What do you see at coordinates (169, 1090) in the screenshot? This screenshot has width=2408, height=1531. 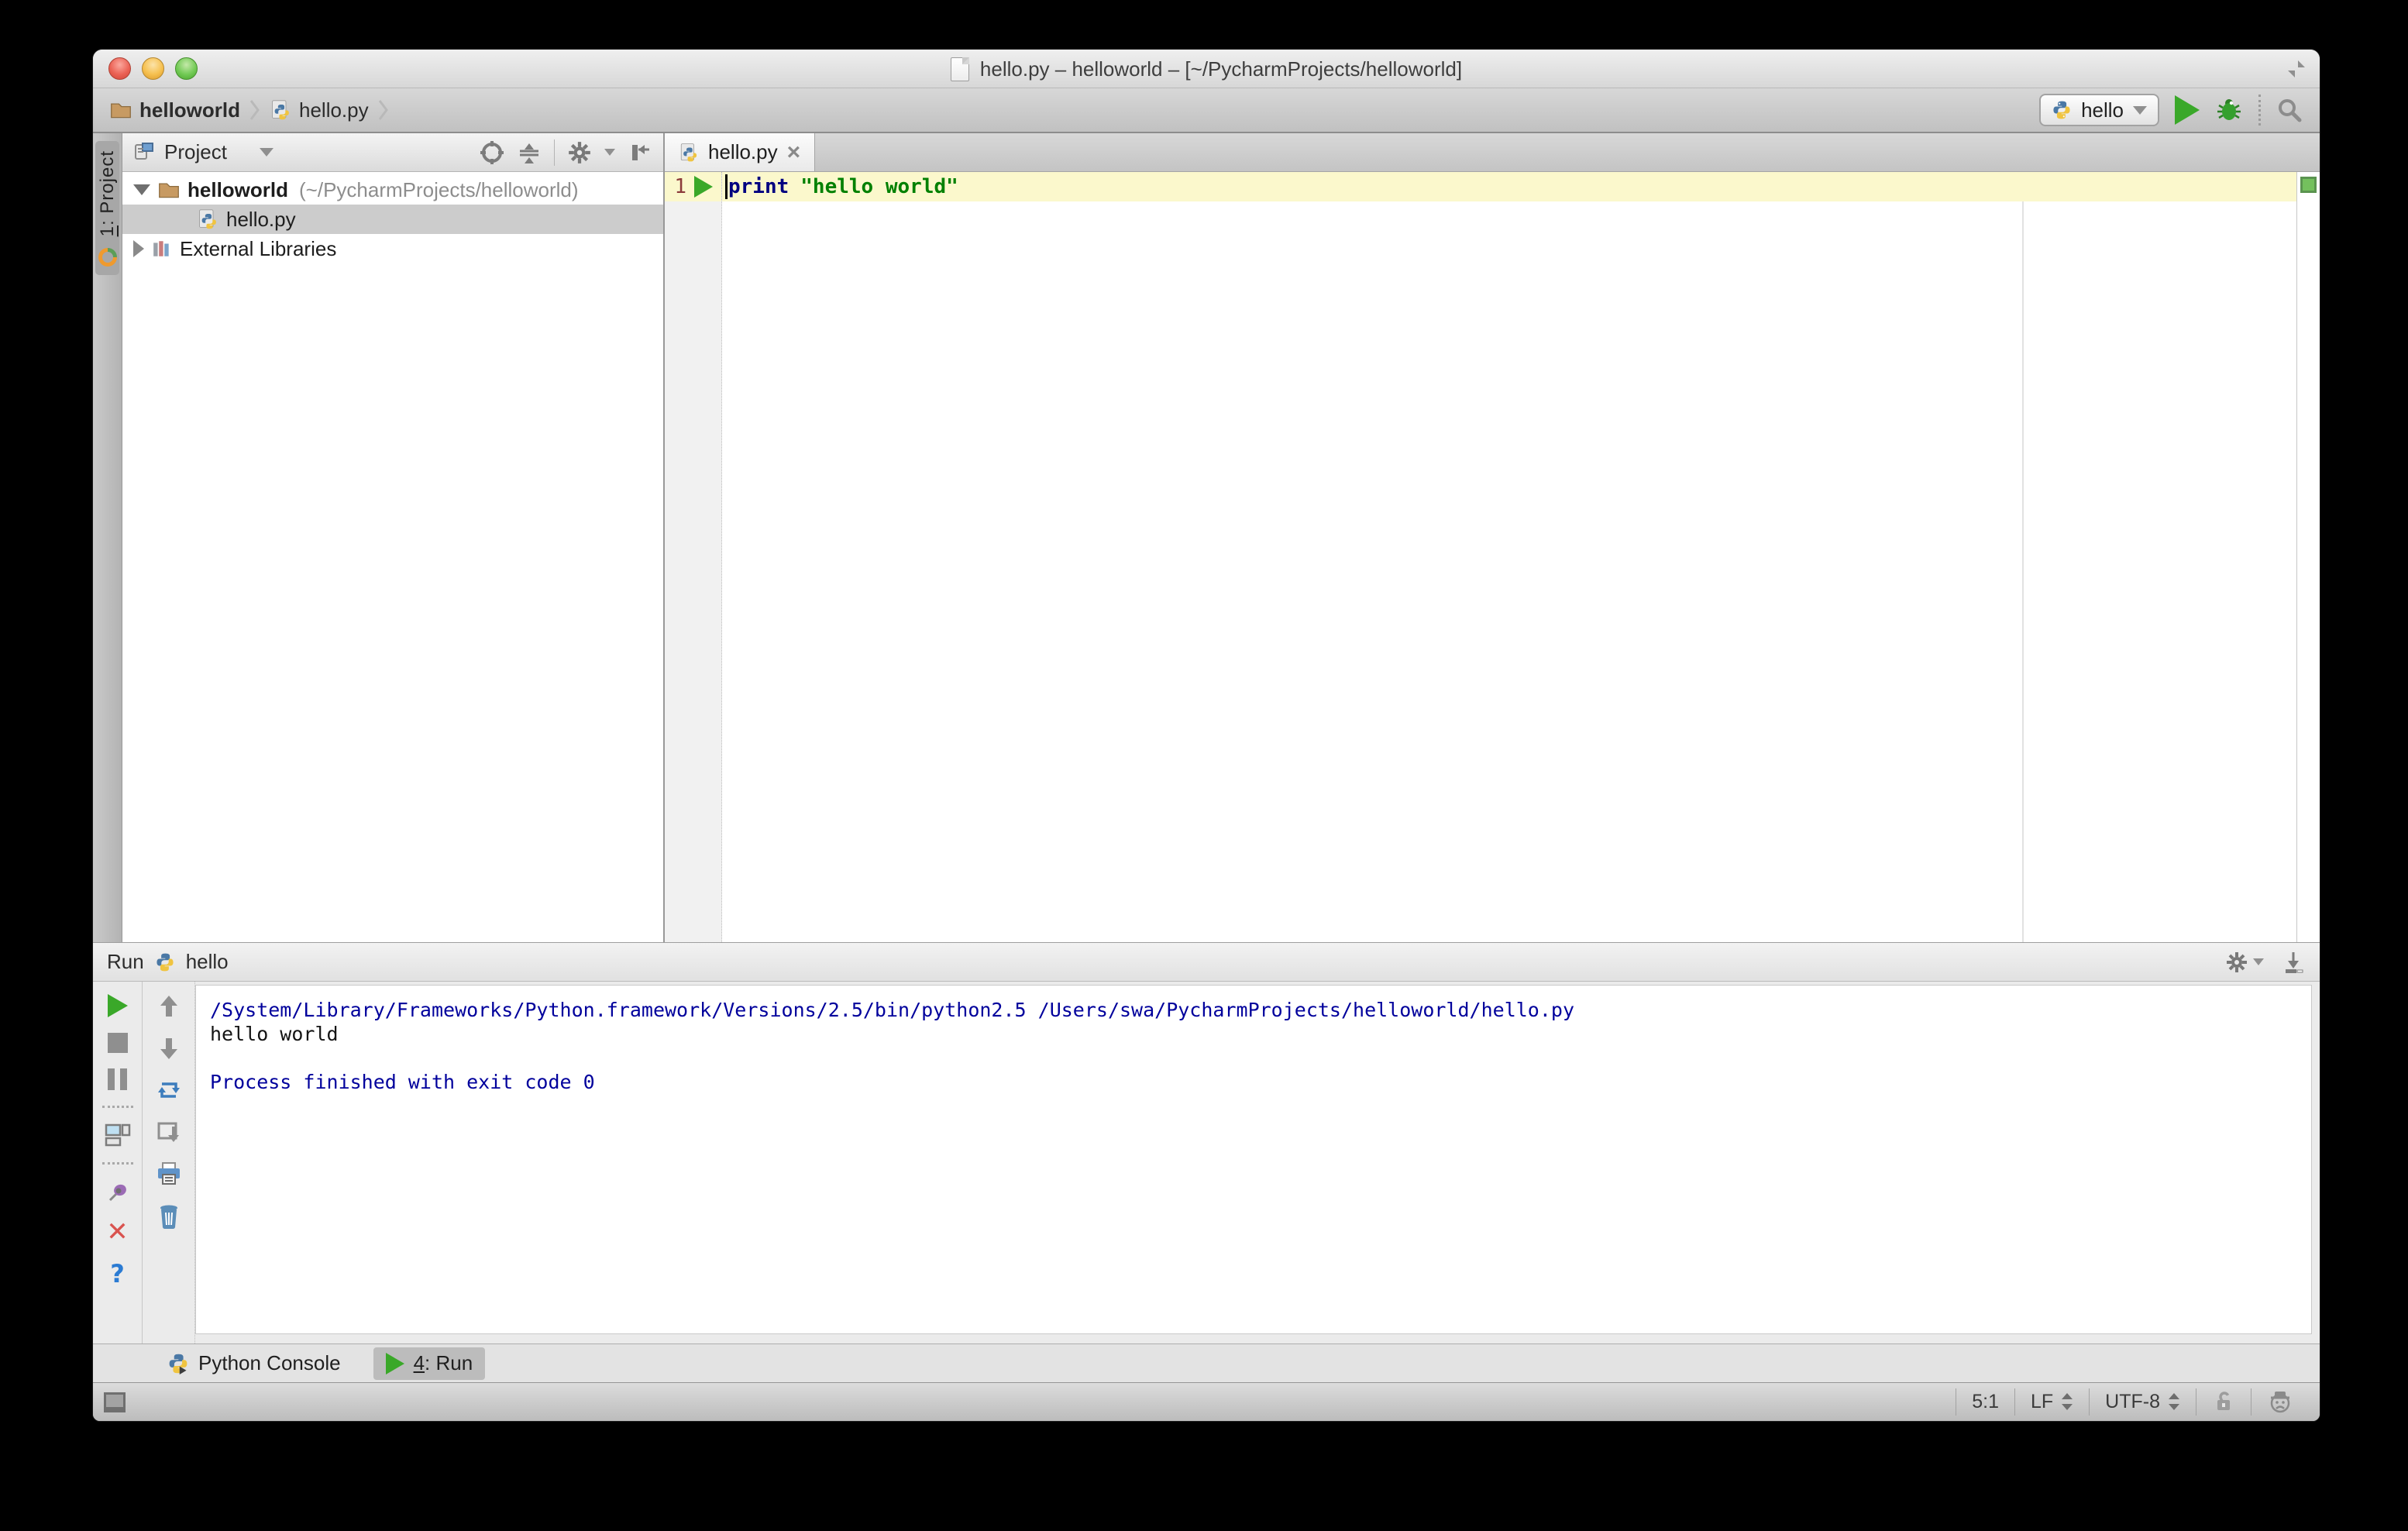 I see `soft-wrap-icon` at bounding box center [169, 1090].